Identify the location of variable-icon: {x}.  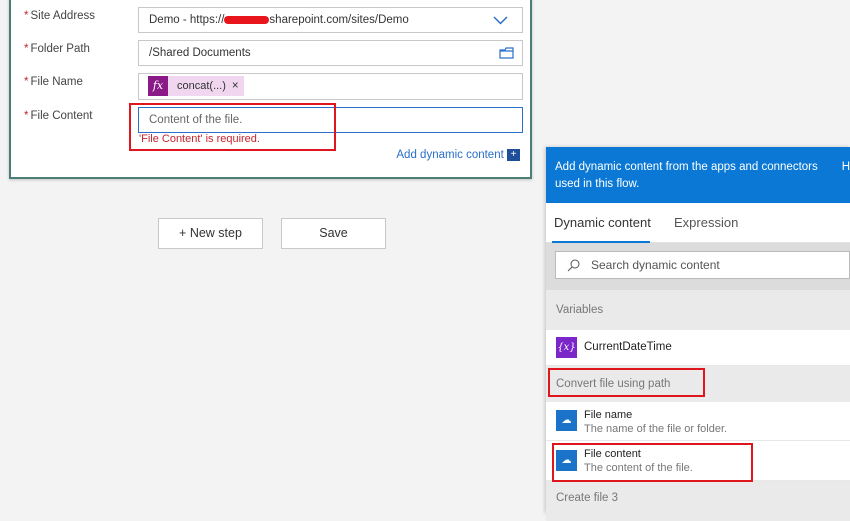
(566, 347).